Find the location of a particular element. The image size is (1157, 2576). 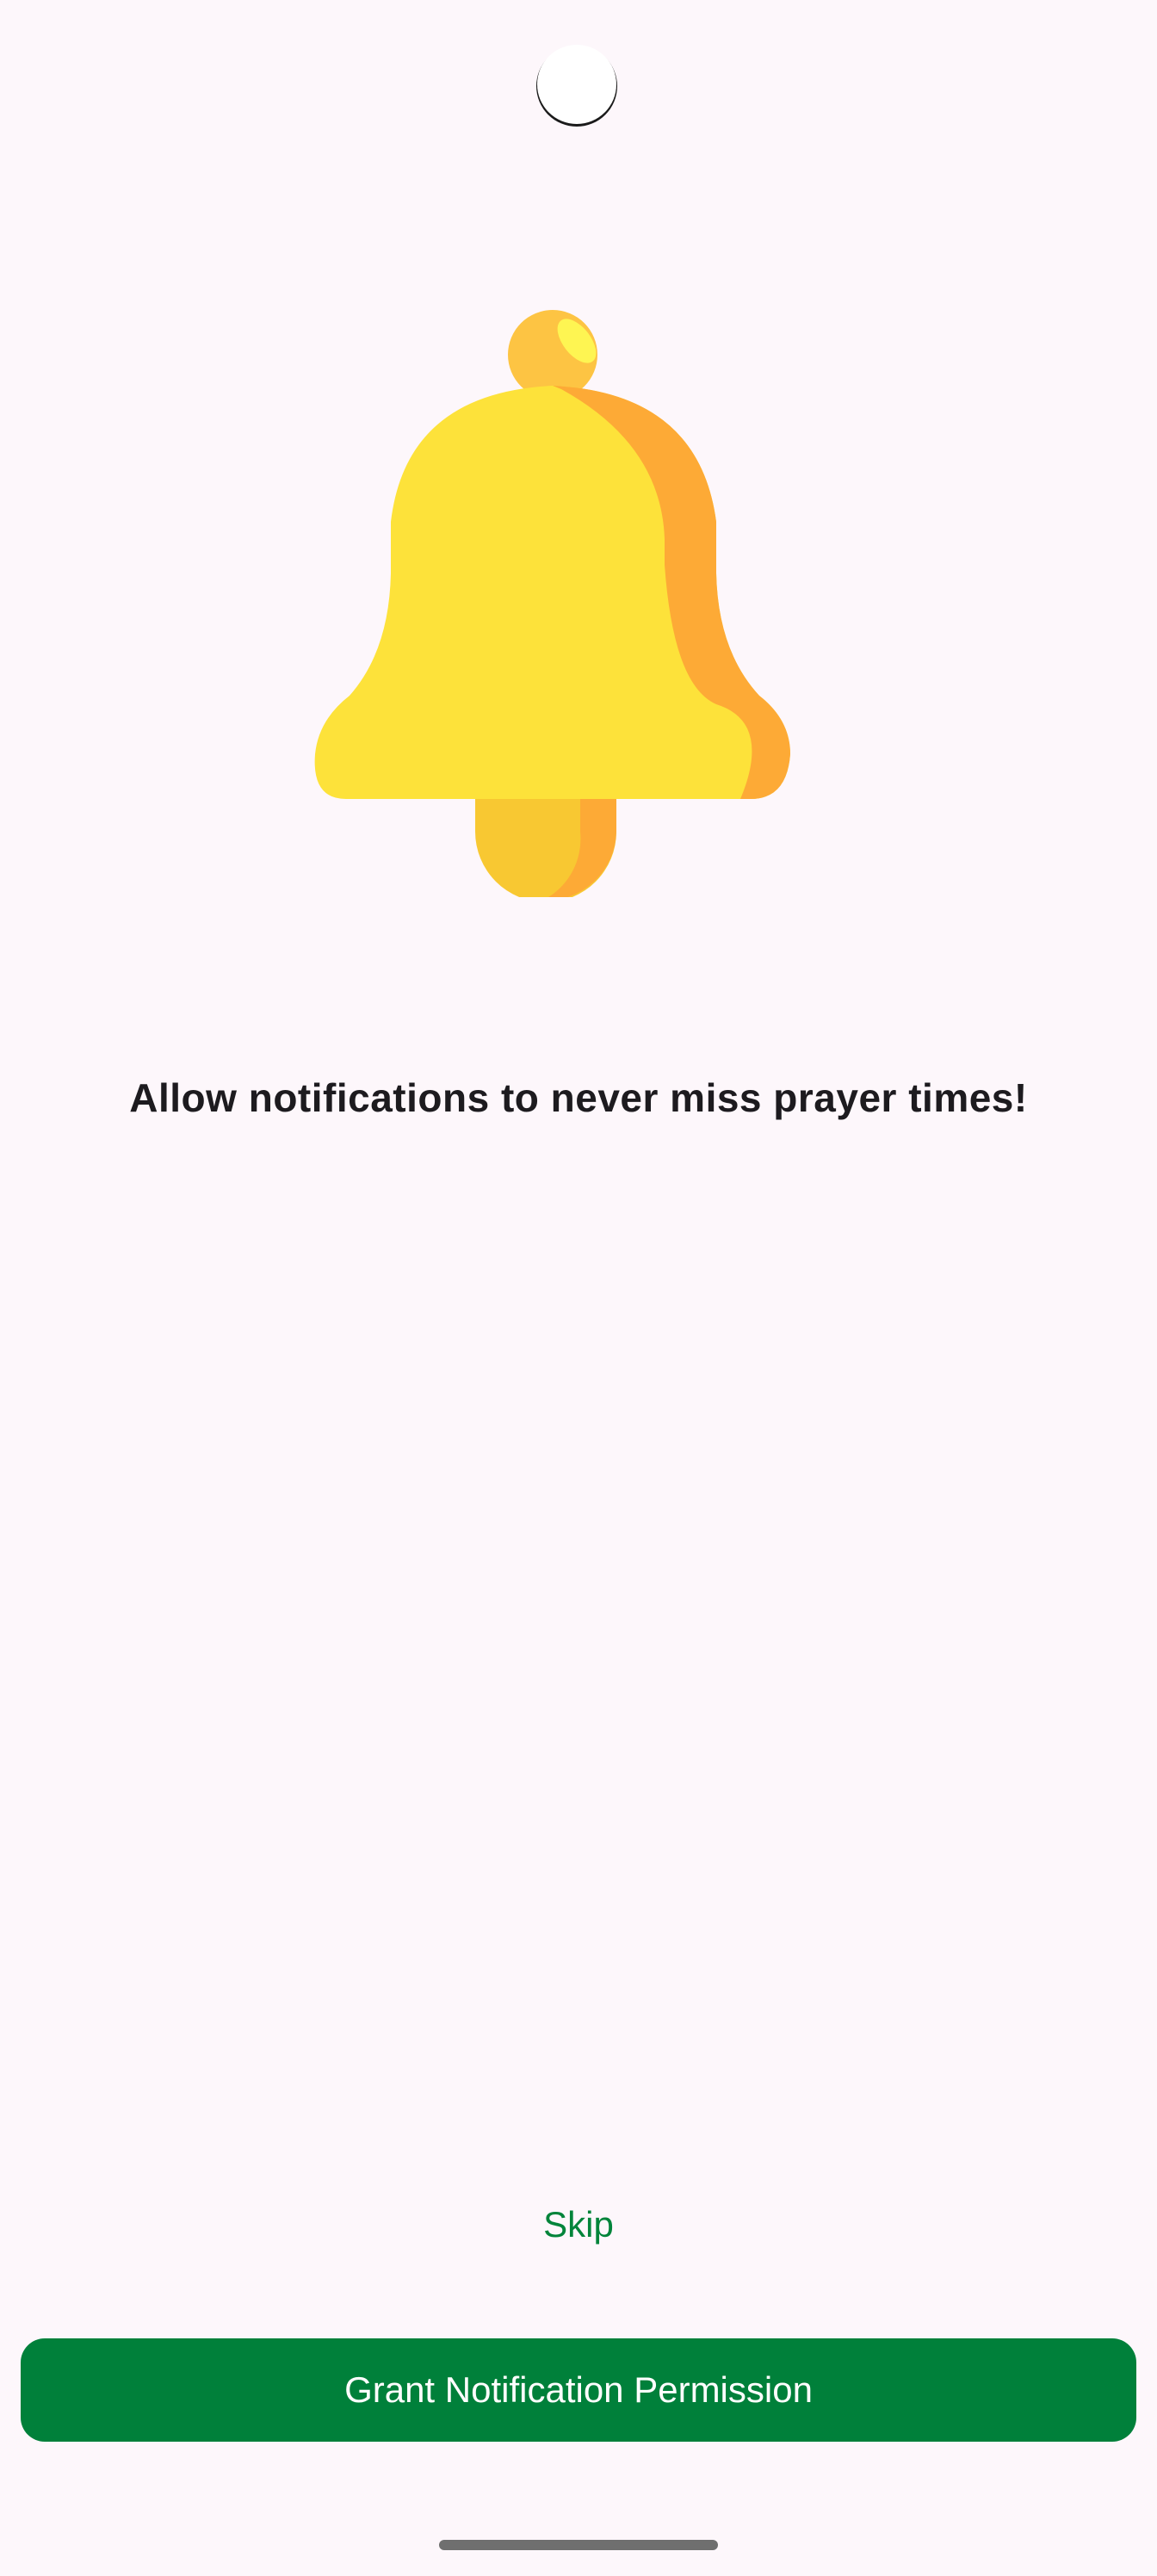

bell-icon is located at coordinates (553, 602).